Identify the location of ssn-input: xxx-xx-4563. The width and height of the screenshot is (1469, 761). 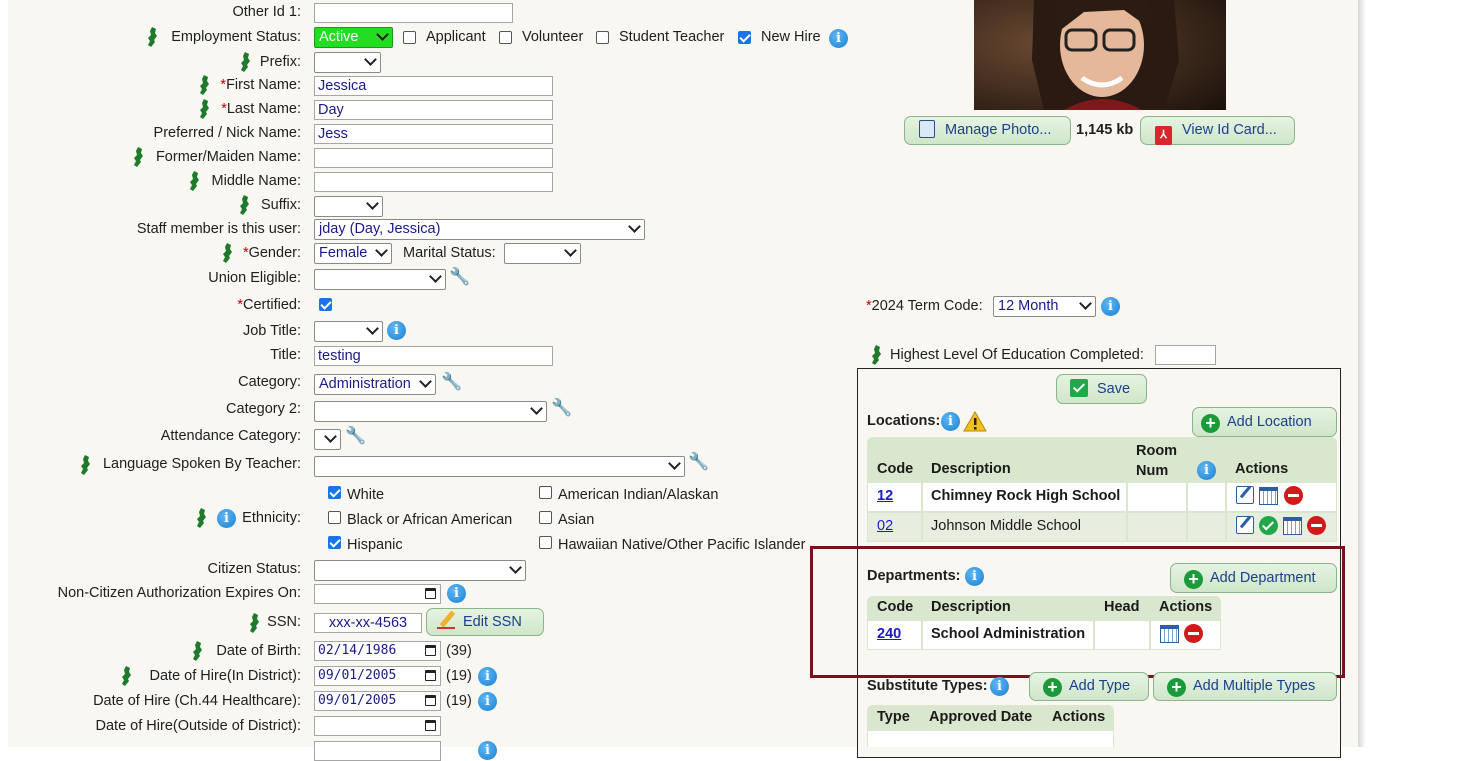
(368, 623).